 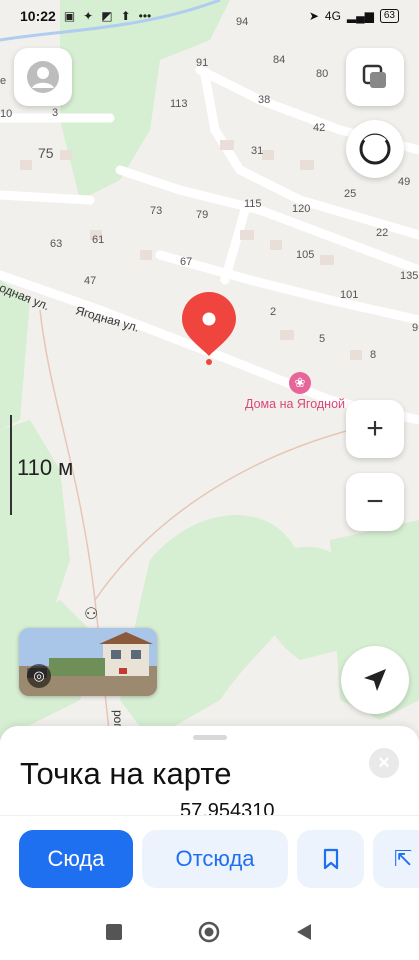 What do you see at coordinates (322, 74) in the screenshot?
I see `house-number: 80` at bounding box center [322, 74].